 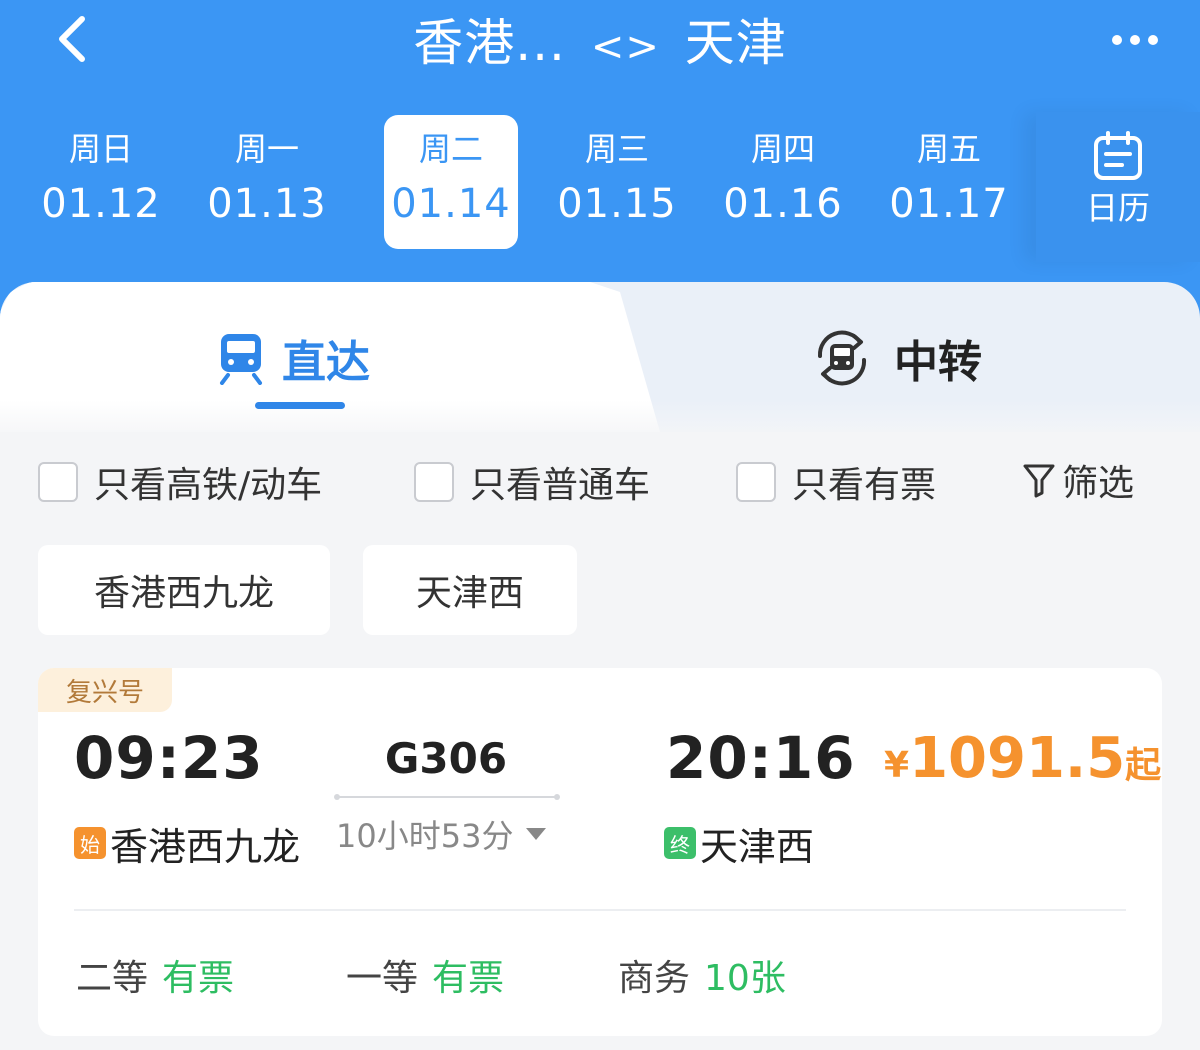 I want to click on duration-toggle: 10小时53分, so click(x=441, y=834).